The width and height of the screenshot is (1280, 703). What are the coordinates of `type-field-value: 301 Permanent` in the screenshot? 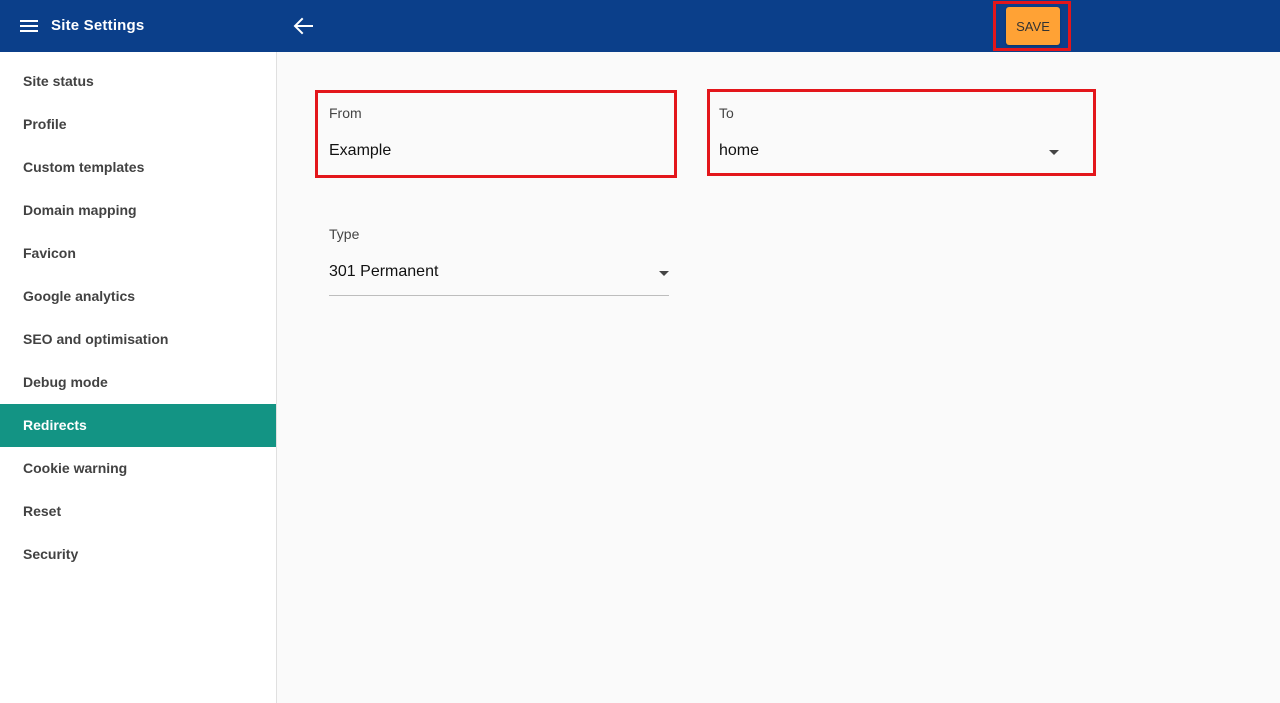 It's located at (383, 272).